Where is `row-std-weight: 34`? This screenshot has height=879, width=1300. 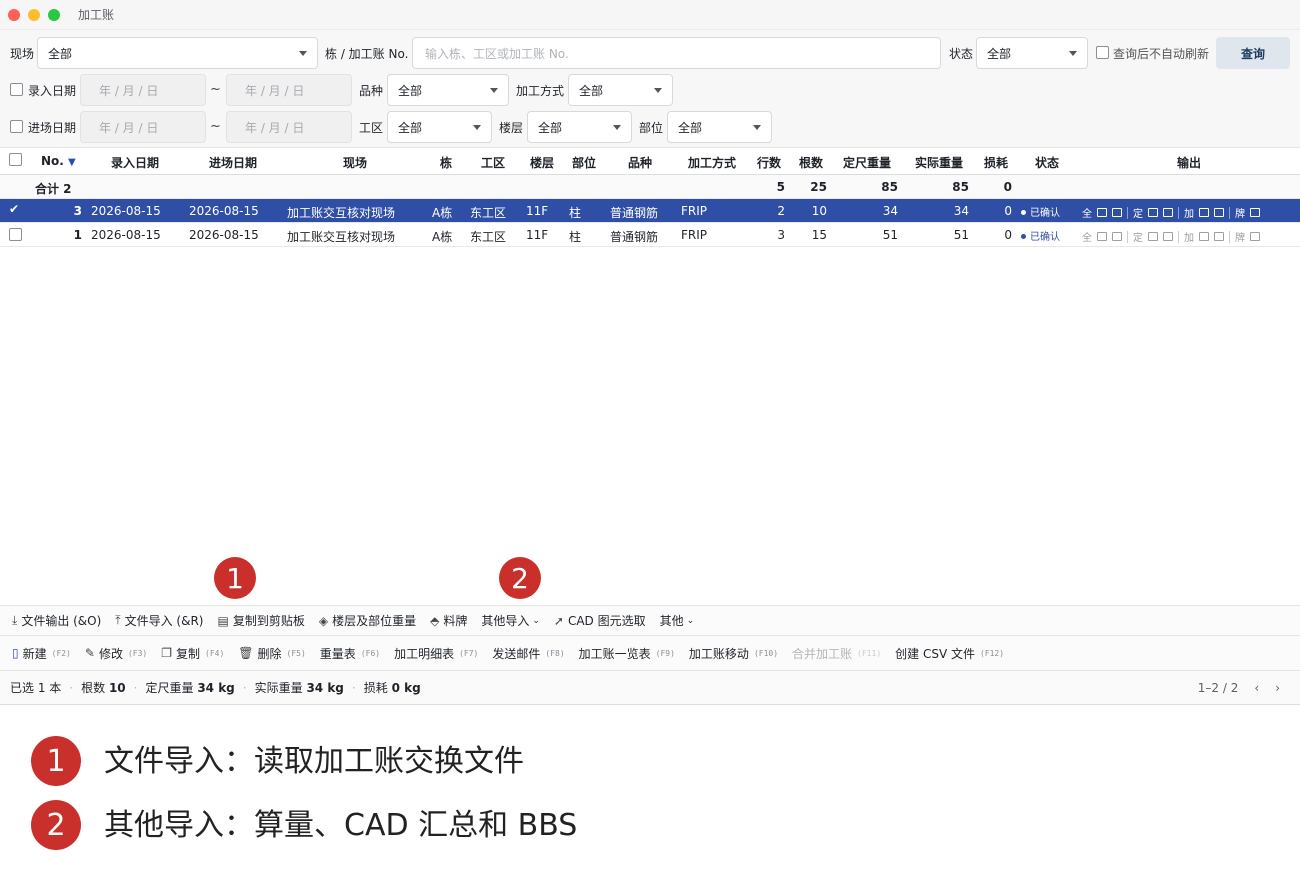
row-std-weight: 34 is located at coordinates (890, 211).